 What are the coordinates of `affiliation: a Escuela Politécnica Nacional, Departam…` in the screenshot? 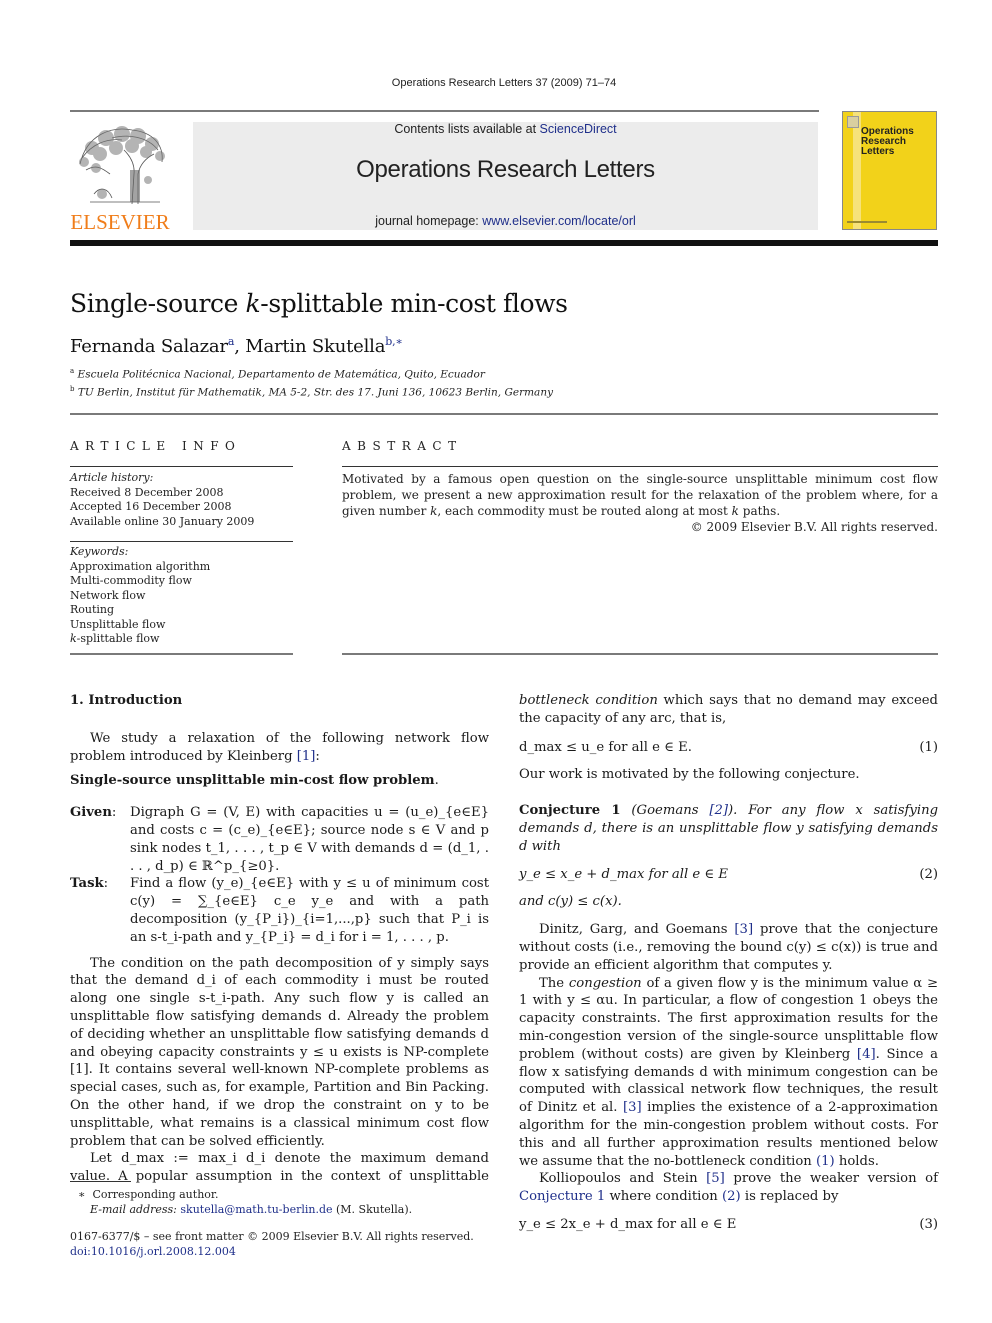 It's located at (277, 374).